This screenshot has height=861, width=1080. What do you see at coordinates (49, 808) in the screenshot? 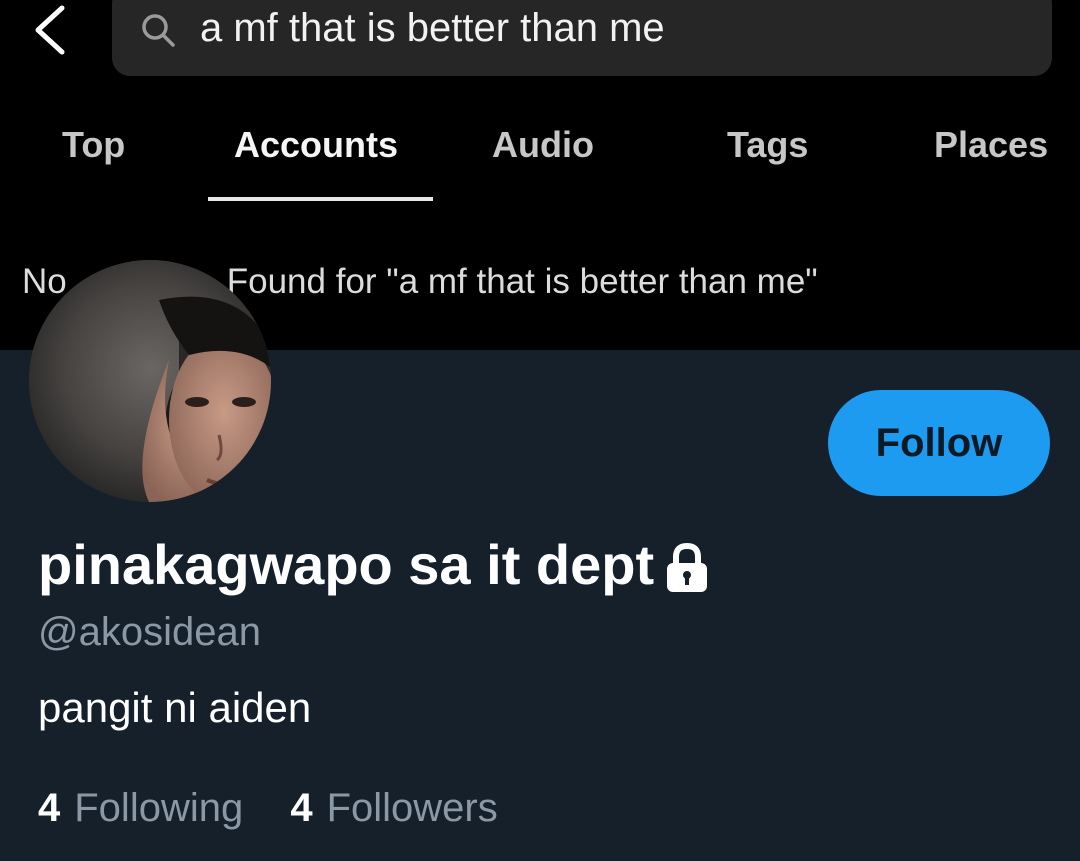
I see `following-count: 4` at bounding box center [49, 808].